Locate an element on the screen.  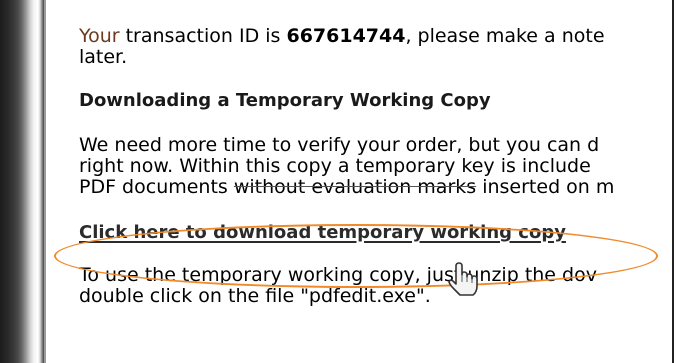
transaction-id: 667614744 is located at coordinates (346, 36).